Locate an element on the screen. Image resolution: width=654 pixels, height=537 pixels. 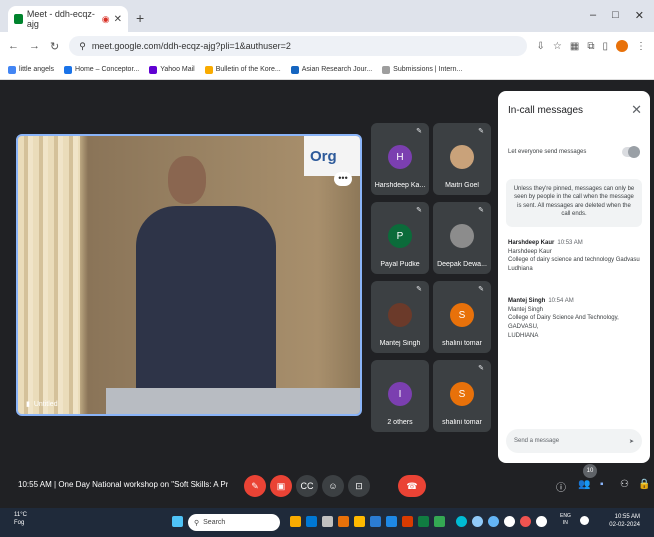
menu-dots-icon: ⋮ is located at coordinates (641, 46).